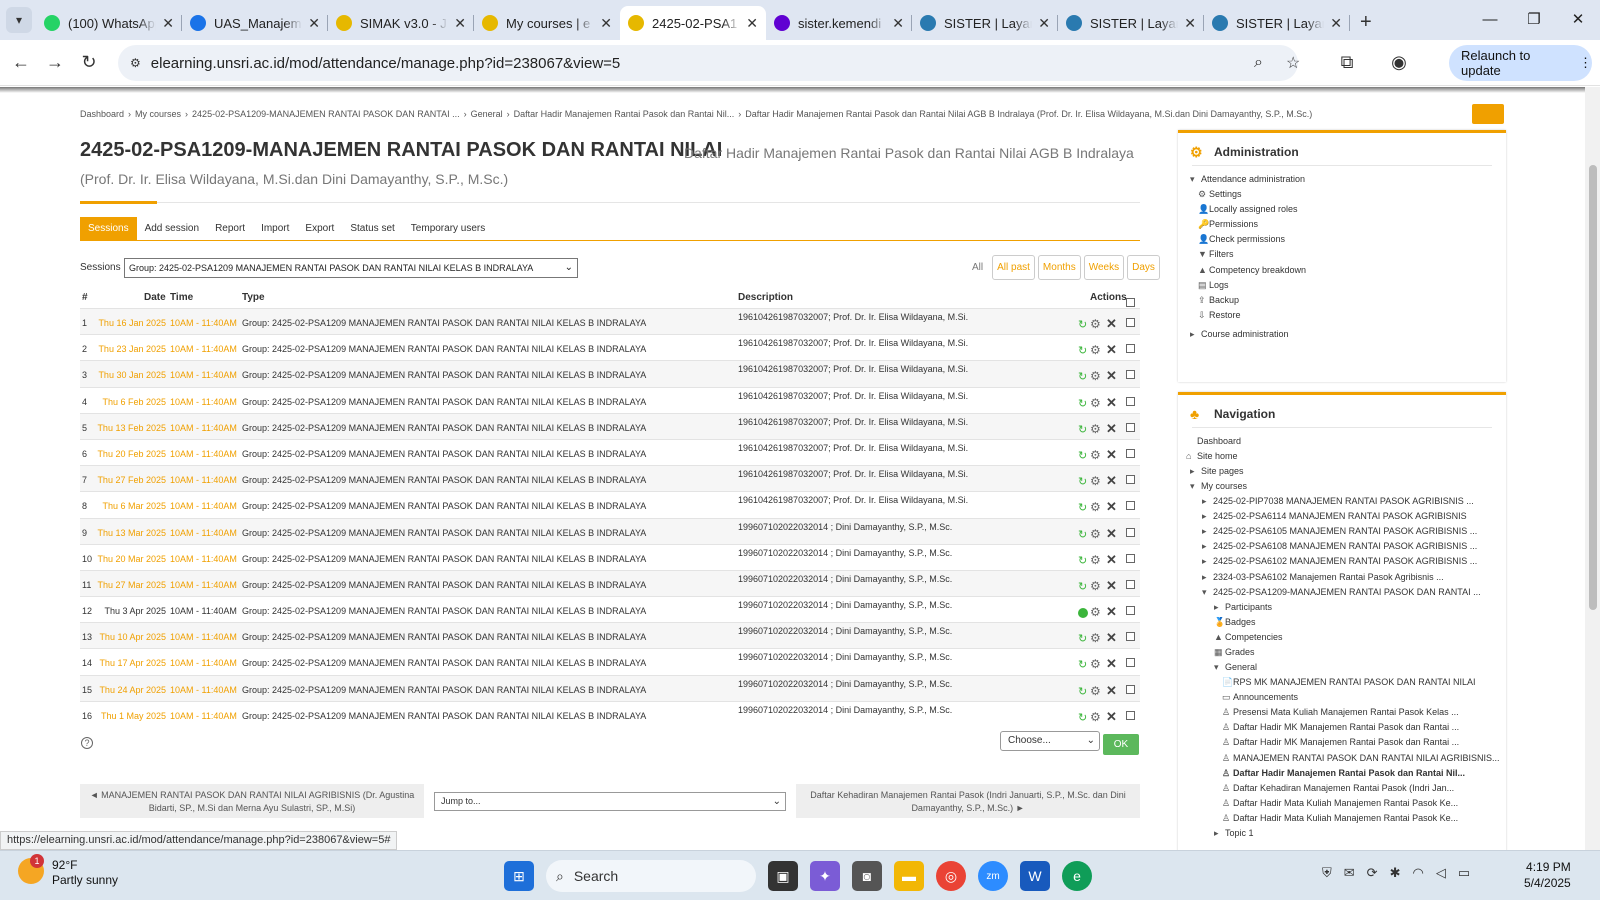 The image size is (1600, 900). Describe the element at coordinates (1035, 876) in the screenshot. I see `word-icon: W` at that location.